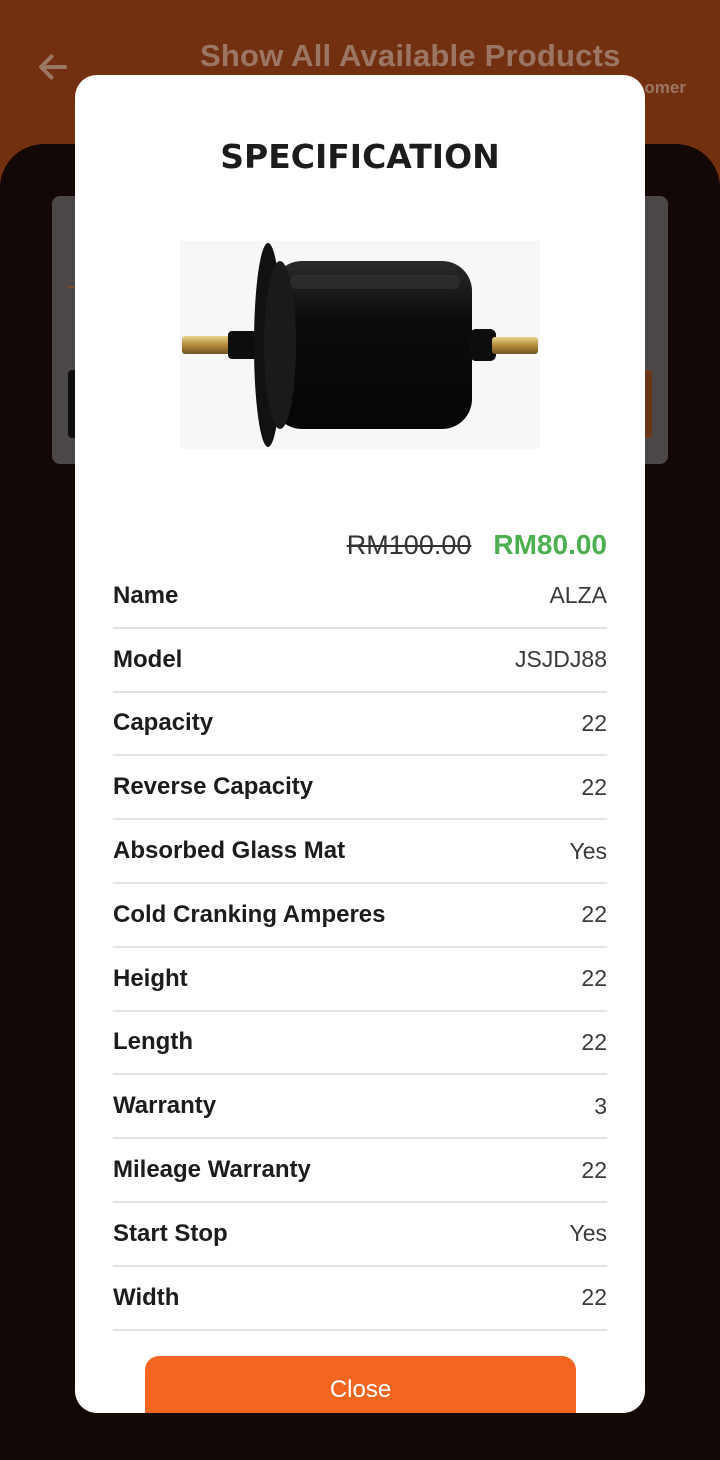  Describe the element at coordinates (360, 597) in the screenshot. I see `spec-row: Name ALZA` at that location.